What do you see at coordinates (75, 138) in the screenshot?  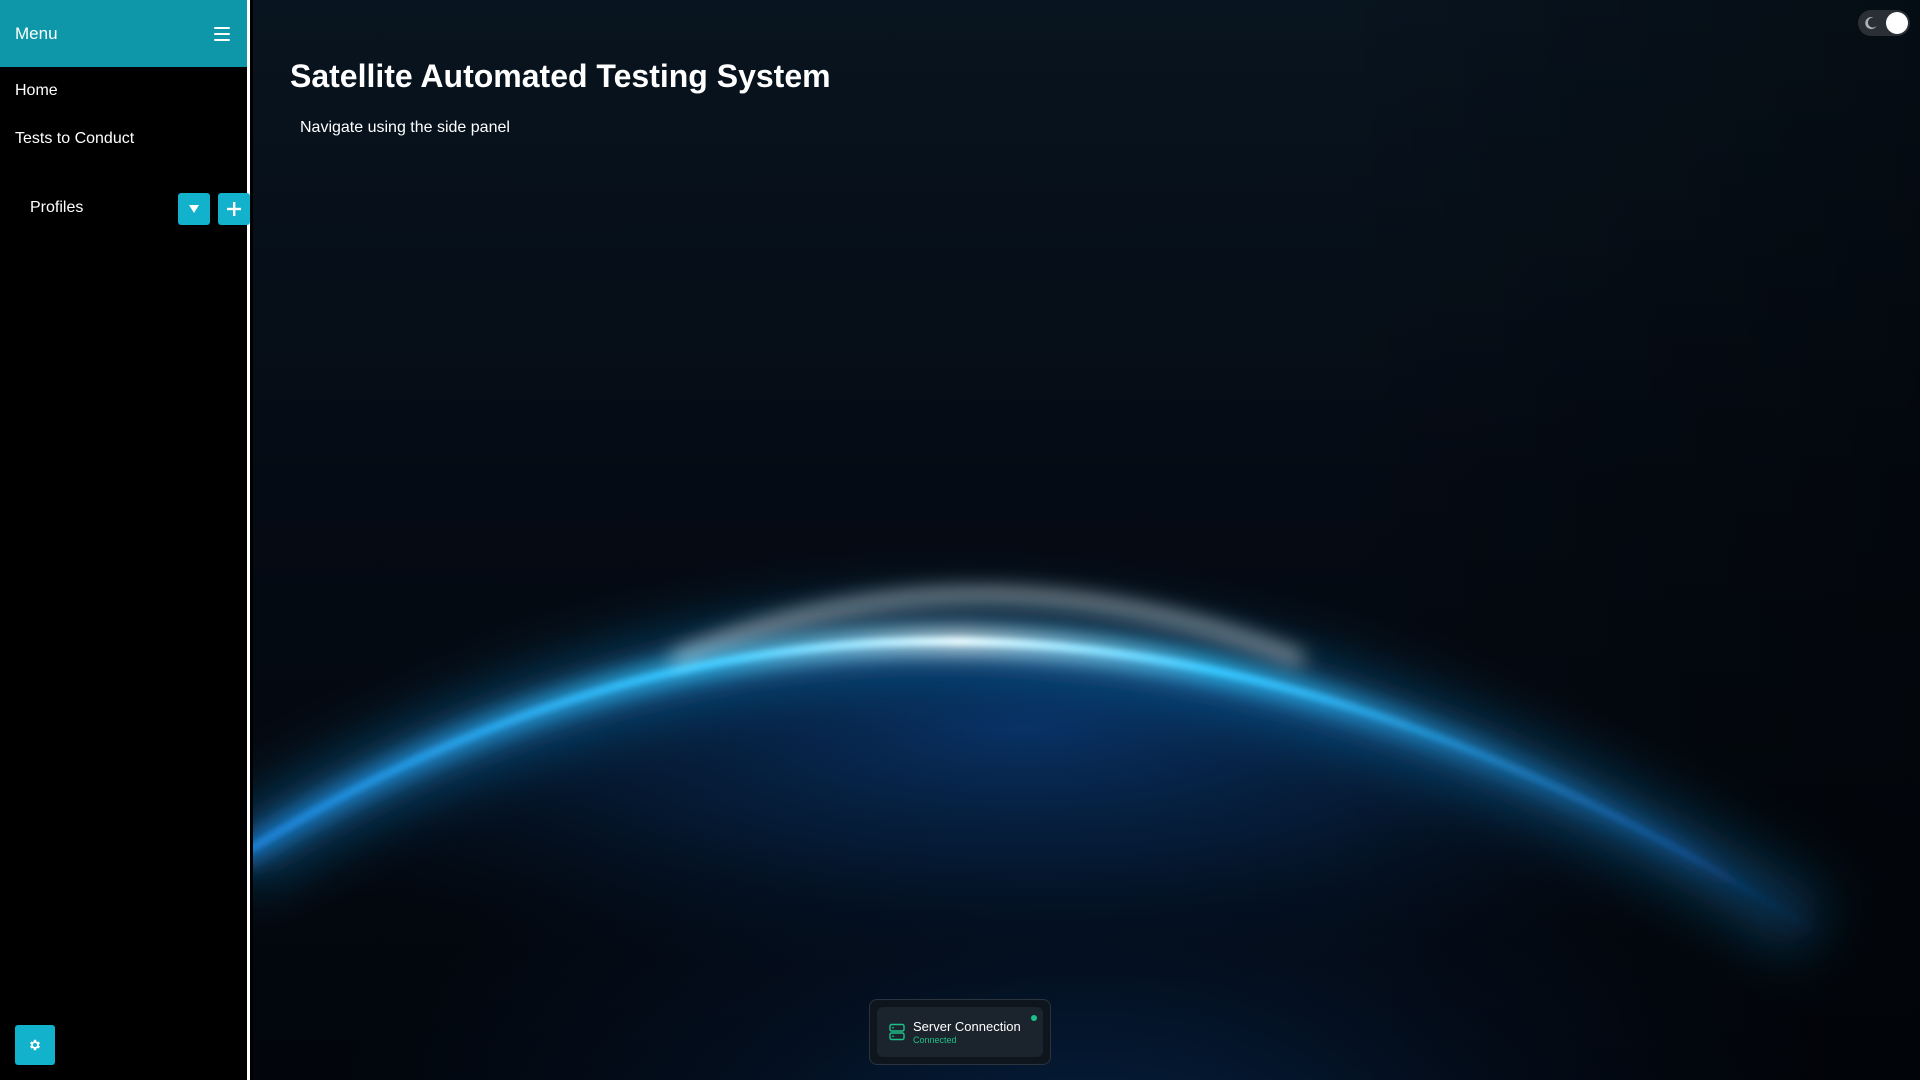 I see `nav-item-label: Tests to Conduct` at bounding box center [75, 138].